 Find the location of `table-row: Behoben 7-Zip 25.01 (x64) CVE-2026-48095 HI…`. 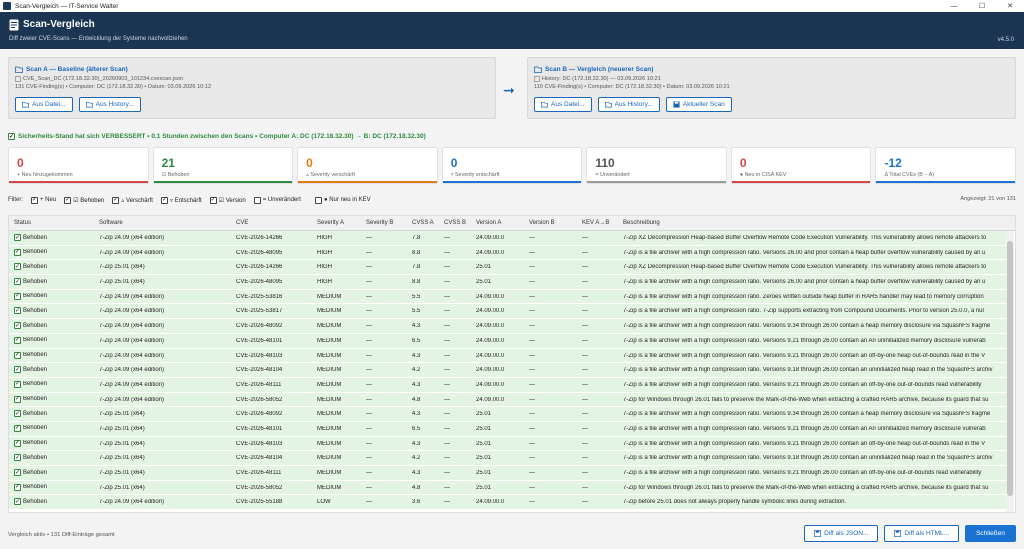

table-row: Behoben 7-Zip 25.01 (x64) CVE-2026-48095 HI… is located at coordinates (508, 282).